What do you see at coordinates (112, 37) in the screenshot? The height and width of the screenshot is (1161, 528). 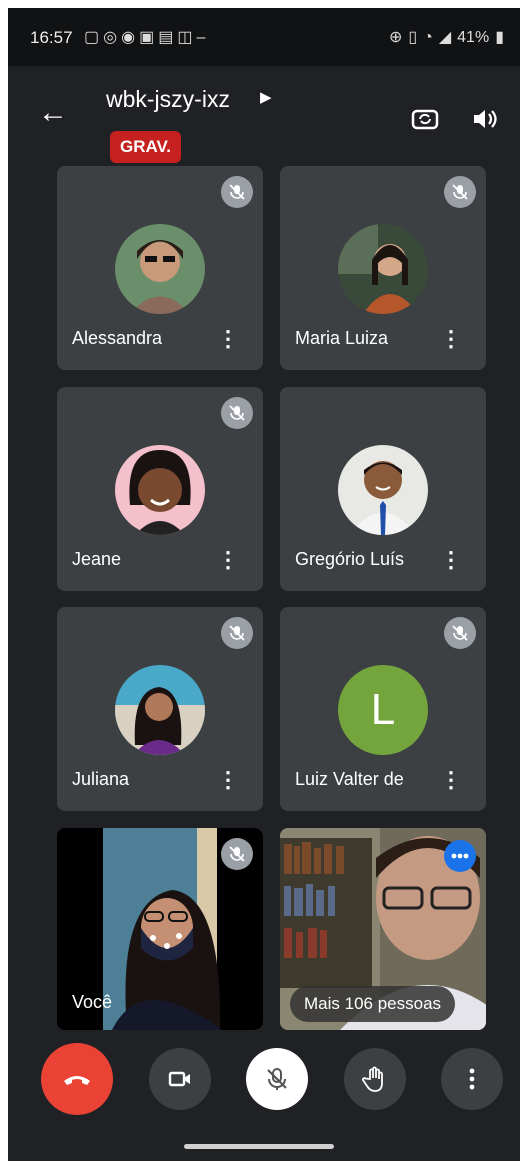 I see `whatsapp-icon: ◎` at bounding box center [112, 37].